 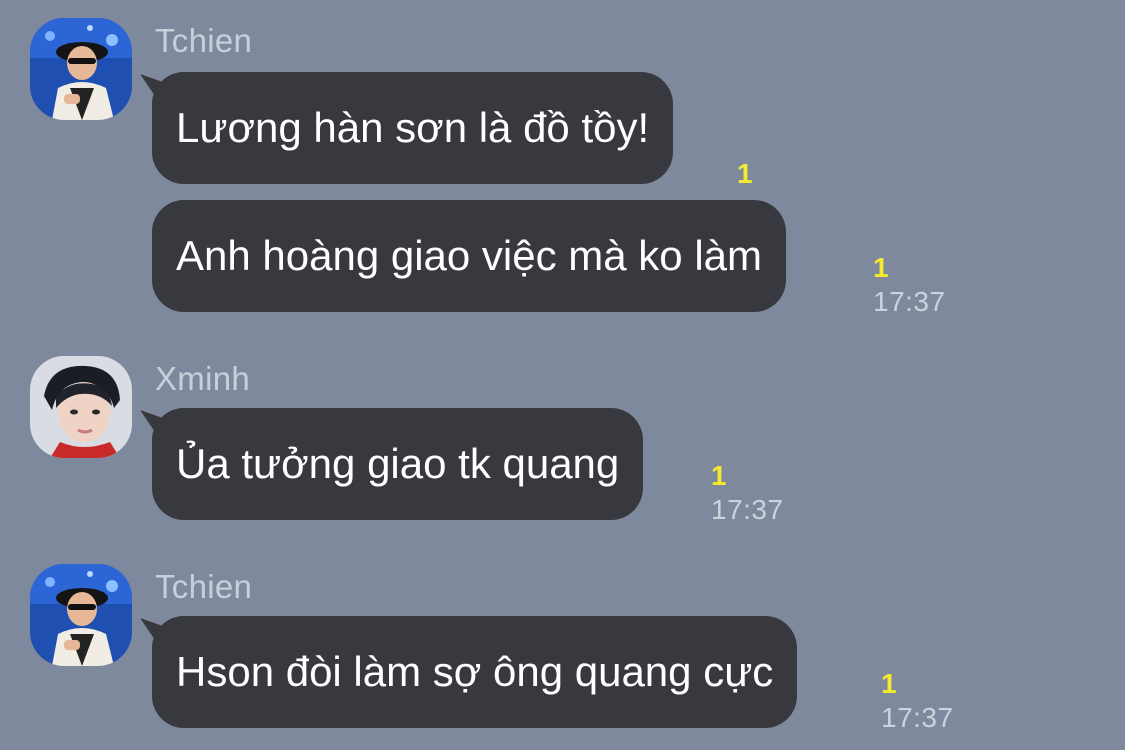 I want to click on message-bubble: Ủa tưởng giao tk quang, so click(x=398, y=464).